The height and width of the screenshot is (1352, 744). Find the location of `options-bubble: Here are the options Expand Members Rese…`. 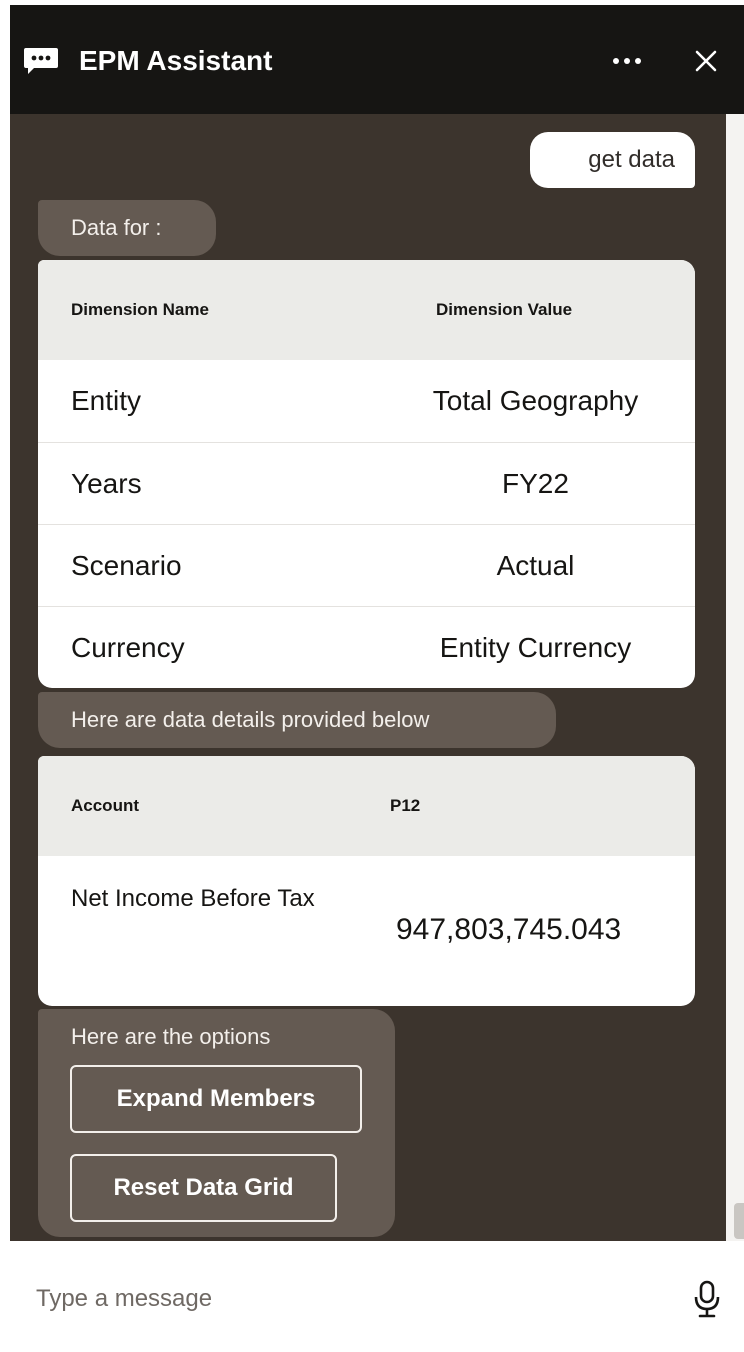

options-bubble: Here are the options Expand Members Rese… is located at coordinates (216, 1123).